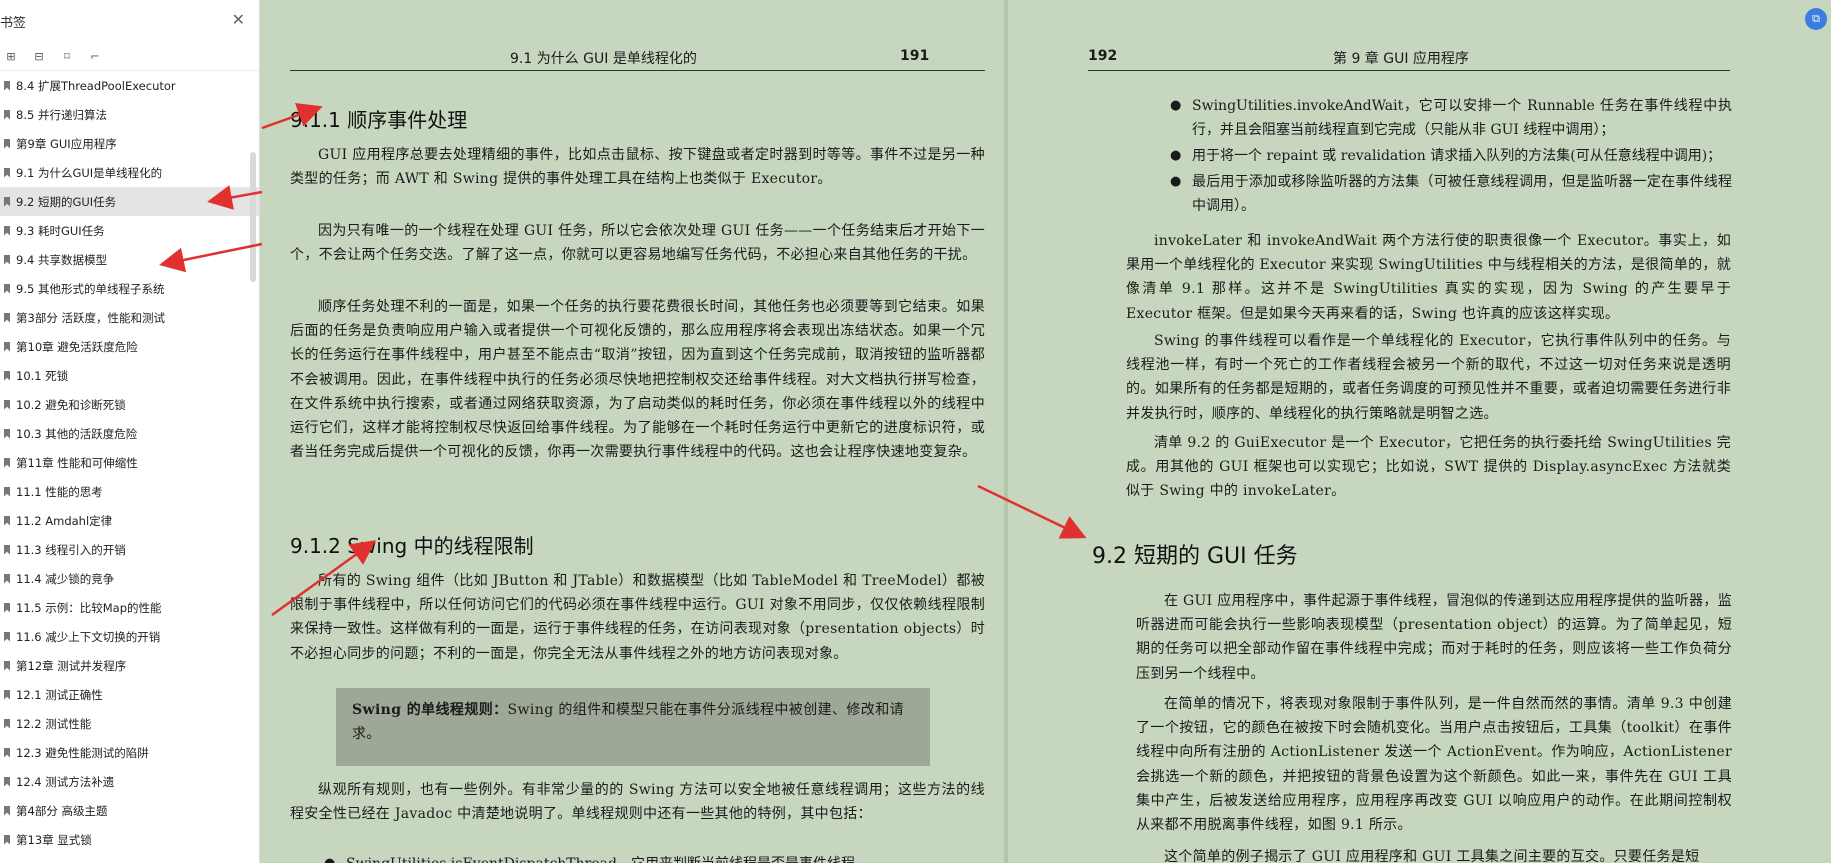 This screenshot has width=1831, height=863. What do you see at coordinates (129, 665) in the screenshot?
I see `bookmark-item: 第12章 测试并发程序` at bounding box center [129, 665].